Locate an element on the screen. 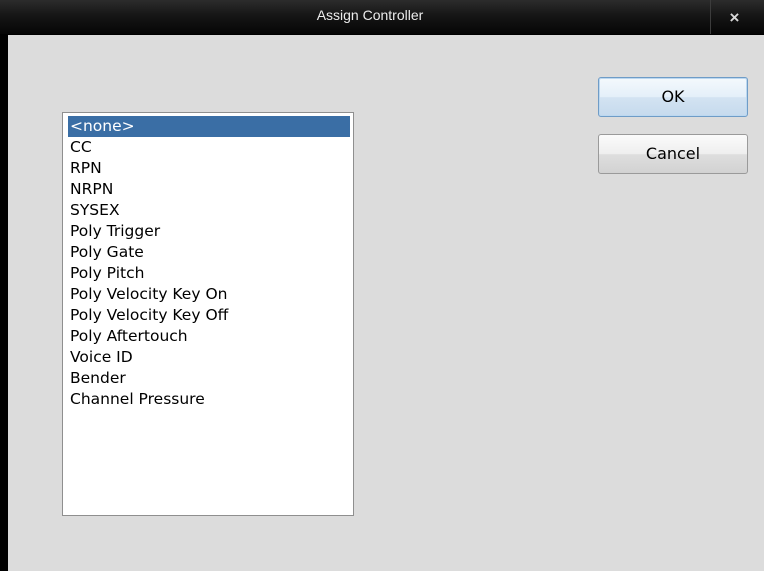 The width and height of the screenshot is (764, 571). close-icon: × is located at coordinates (734, 17).